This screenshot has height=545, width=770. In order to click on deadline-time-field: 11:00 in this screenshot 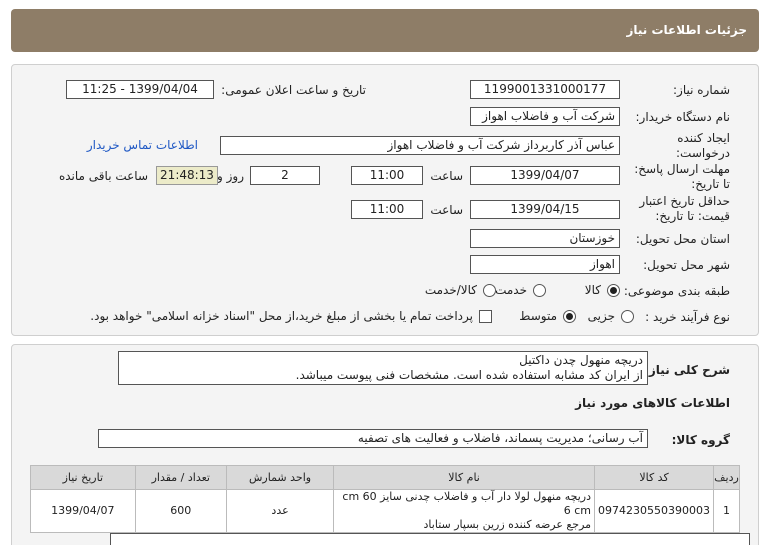, I will do `click(387, 175)`.